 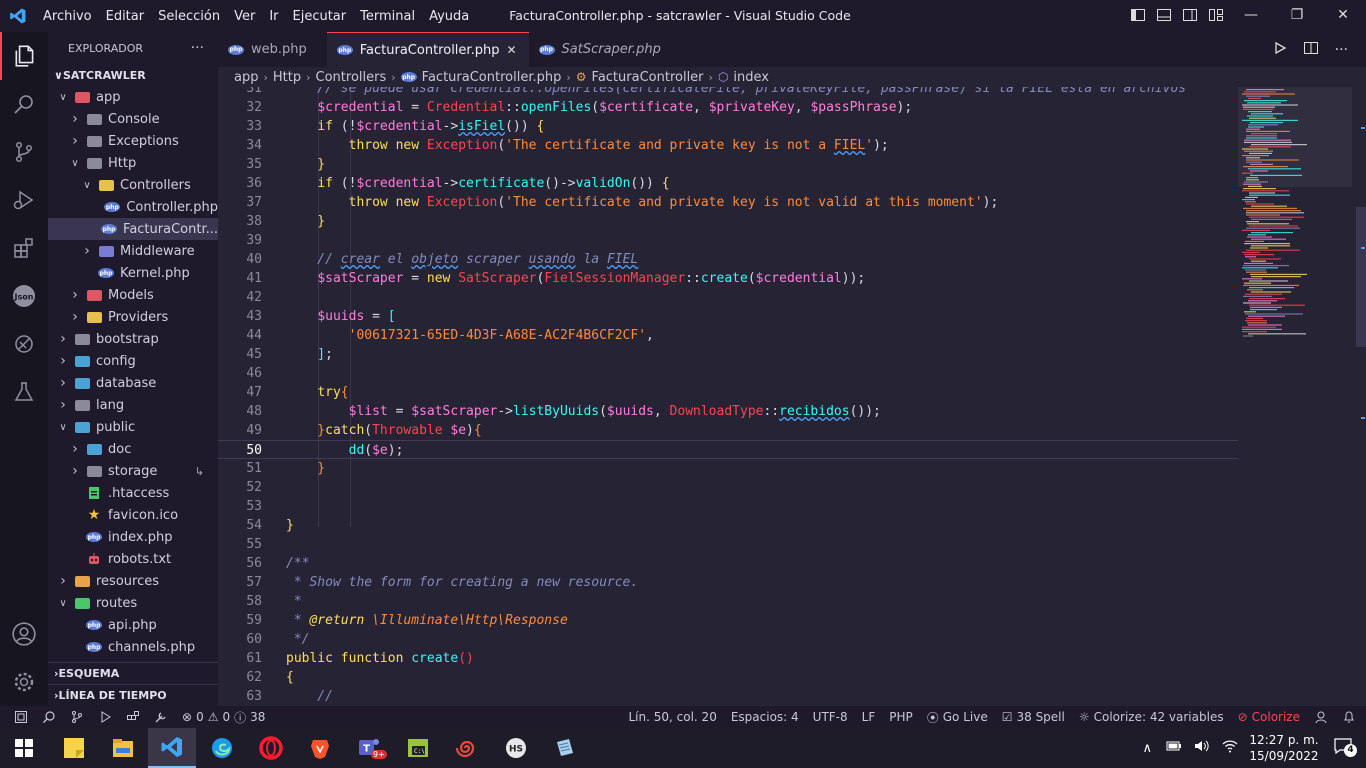 I want to click on menu-terminal: Terminal, so click(x=387, y=16).